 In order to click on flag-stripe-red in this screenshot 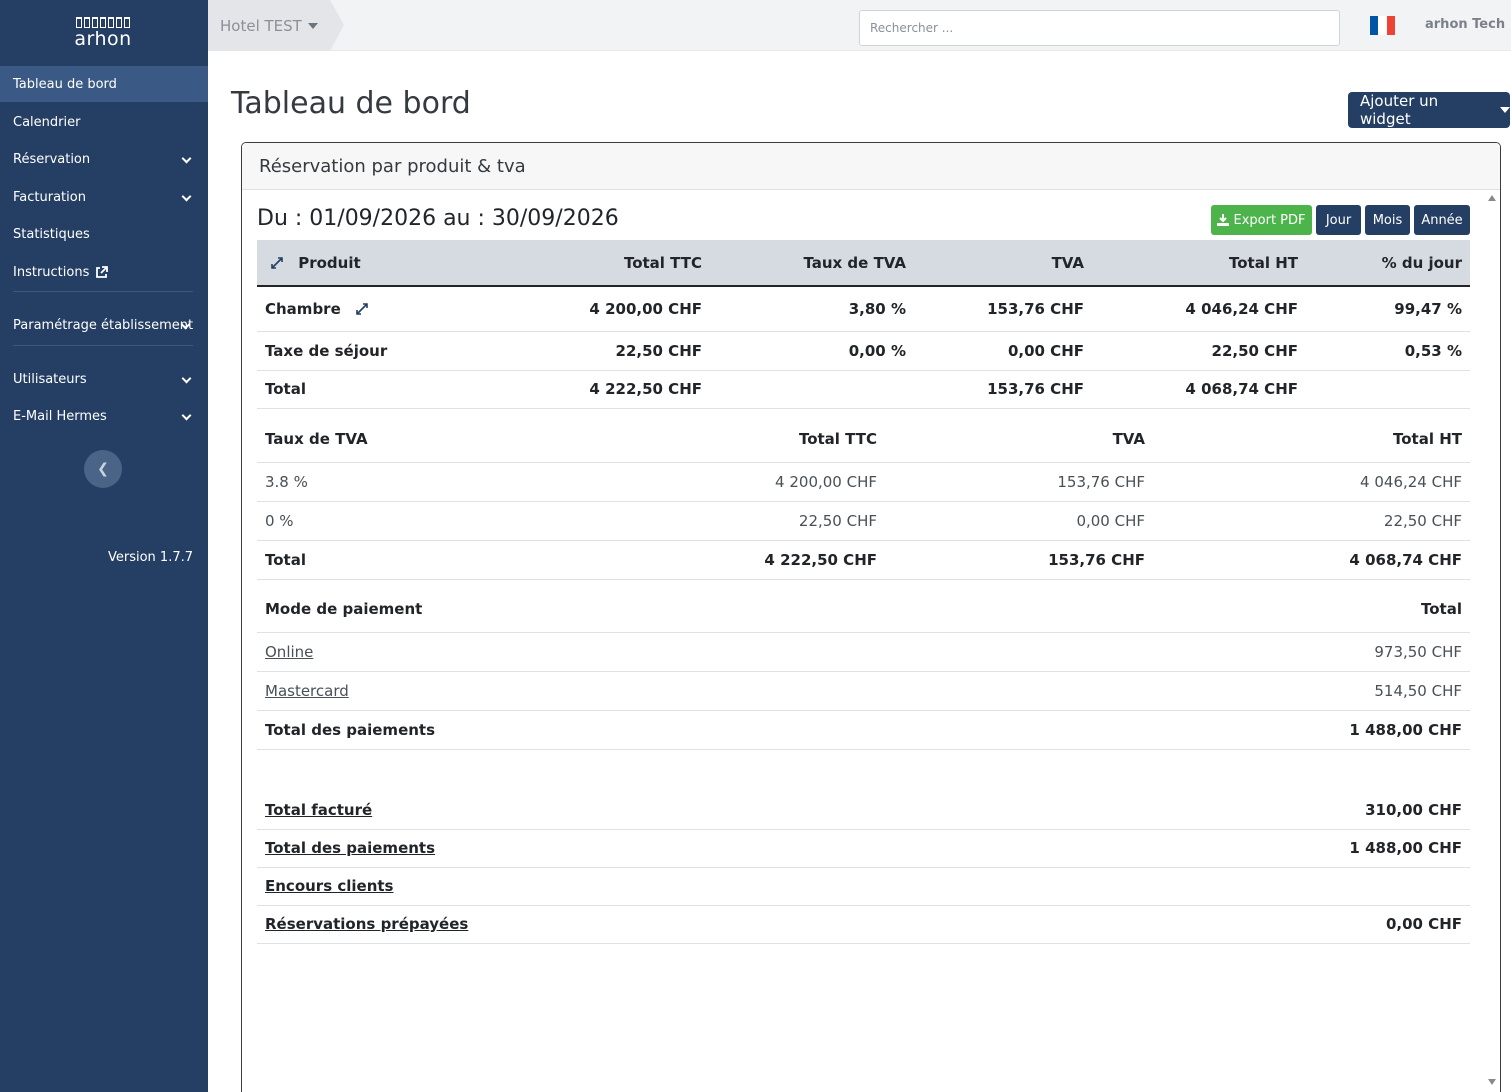, I will do `click(1390, 25)`.